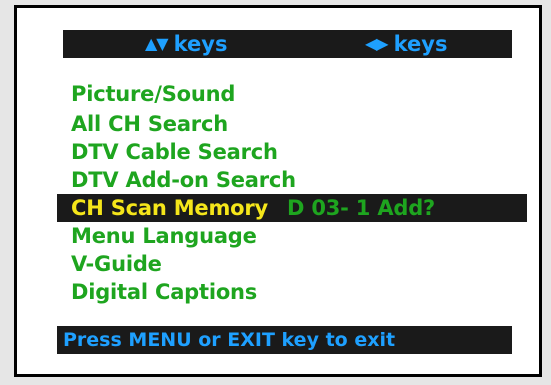  What do you see at coordinates (292, 236) in the screenshot?
I see `menu-item-menu-language: Menu Language` at bounding box center [292, 236].